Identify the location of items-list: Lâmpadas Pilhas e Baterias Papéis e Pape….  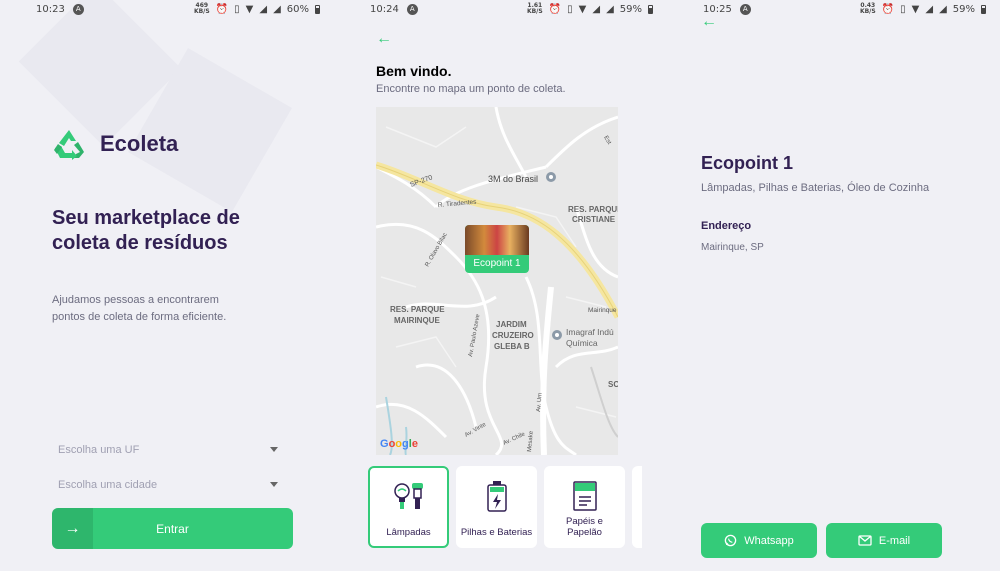
(505, 507).